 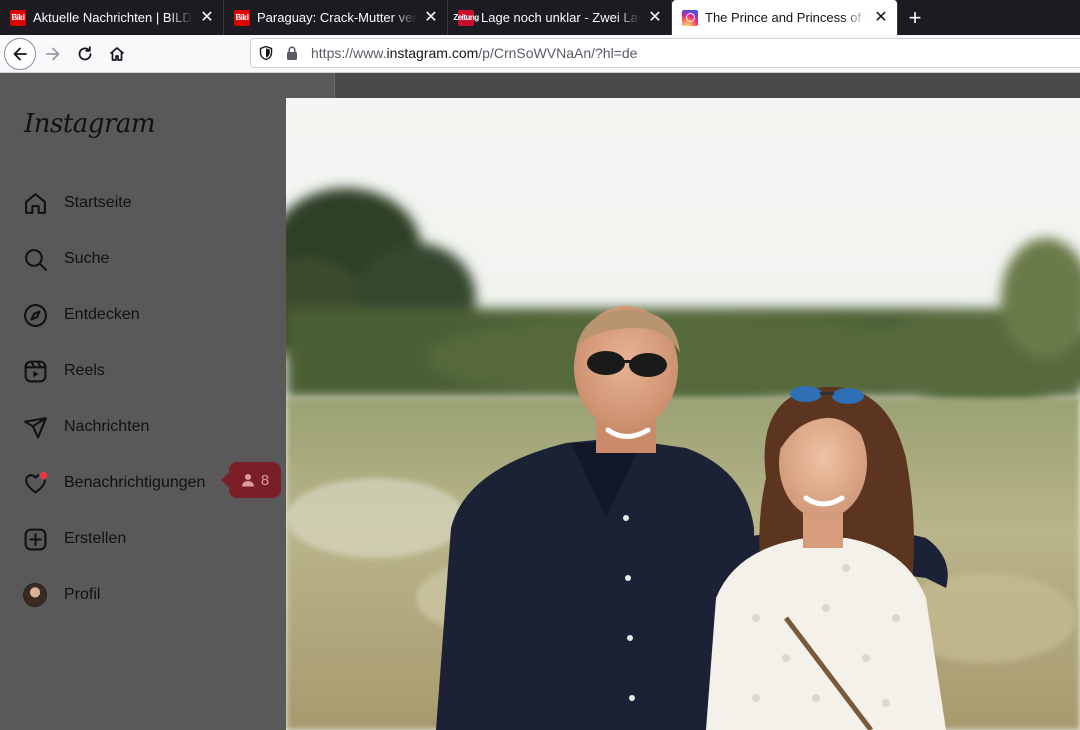 What do you see at coordinates (90, 124) in the screenshot?
I see `instagram-logo: Instagram` at bounding box center [90, 124].